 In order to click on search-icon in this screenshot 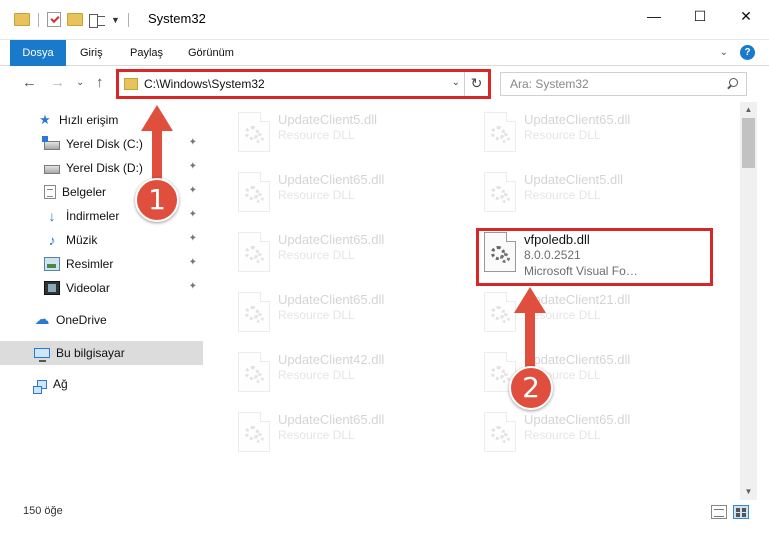, I will do `click(732, 84)`.